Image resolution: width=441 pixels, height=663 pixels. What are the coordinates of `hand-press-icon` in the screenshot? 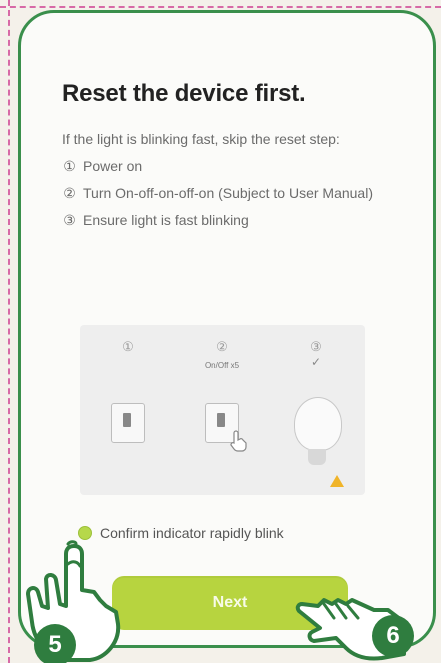 It's located at (238, 441).